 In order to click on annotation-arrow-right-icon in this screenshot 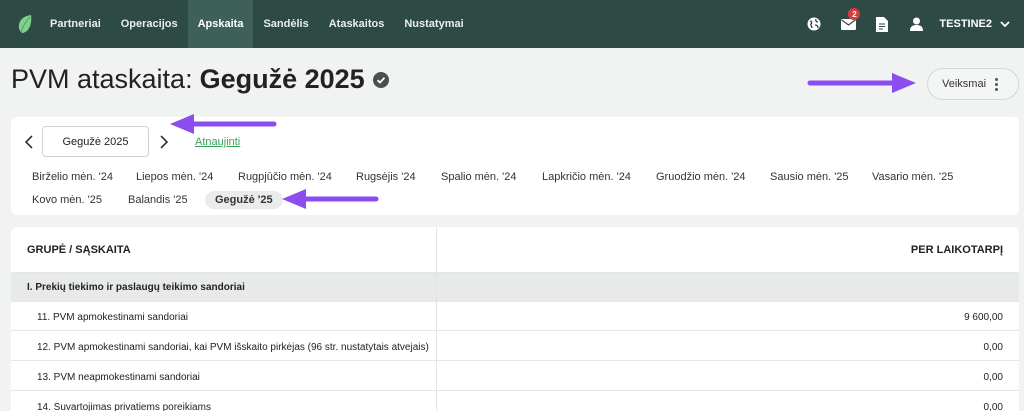, I will do `click(861, 83)`.